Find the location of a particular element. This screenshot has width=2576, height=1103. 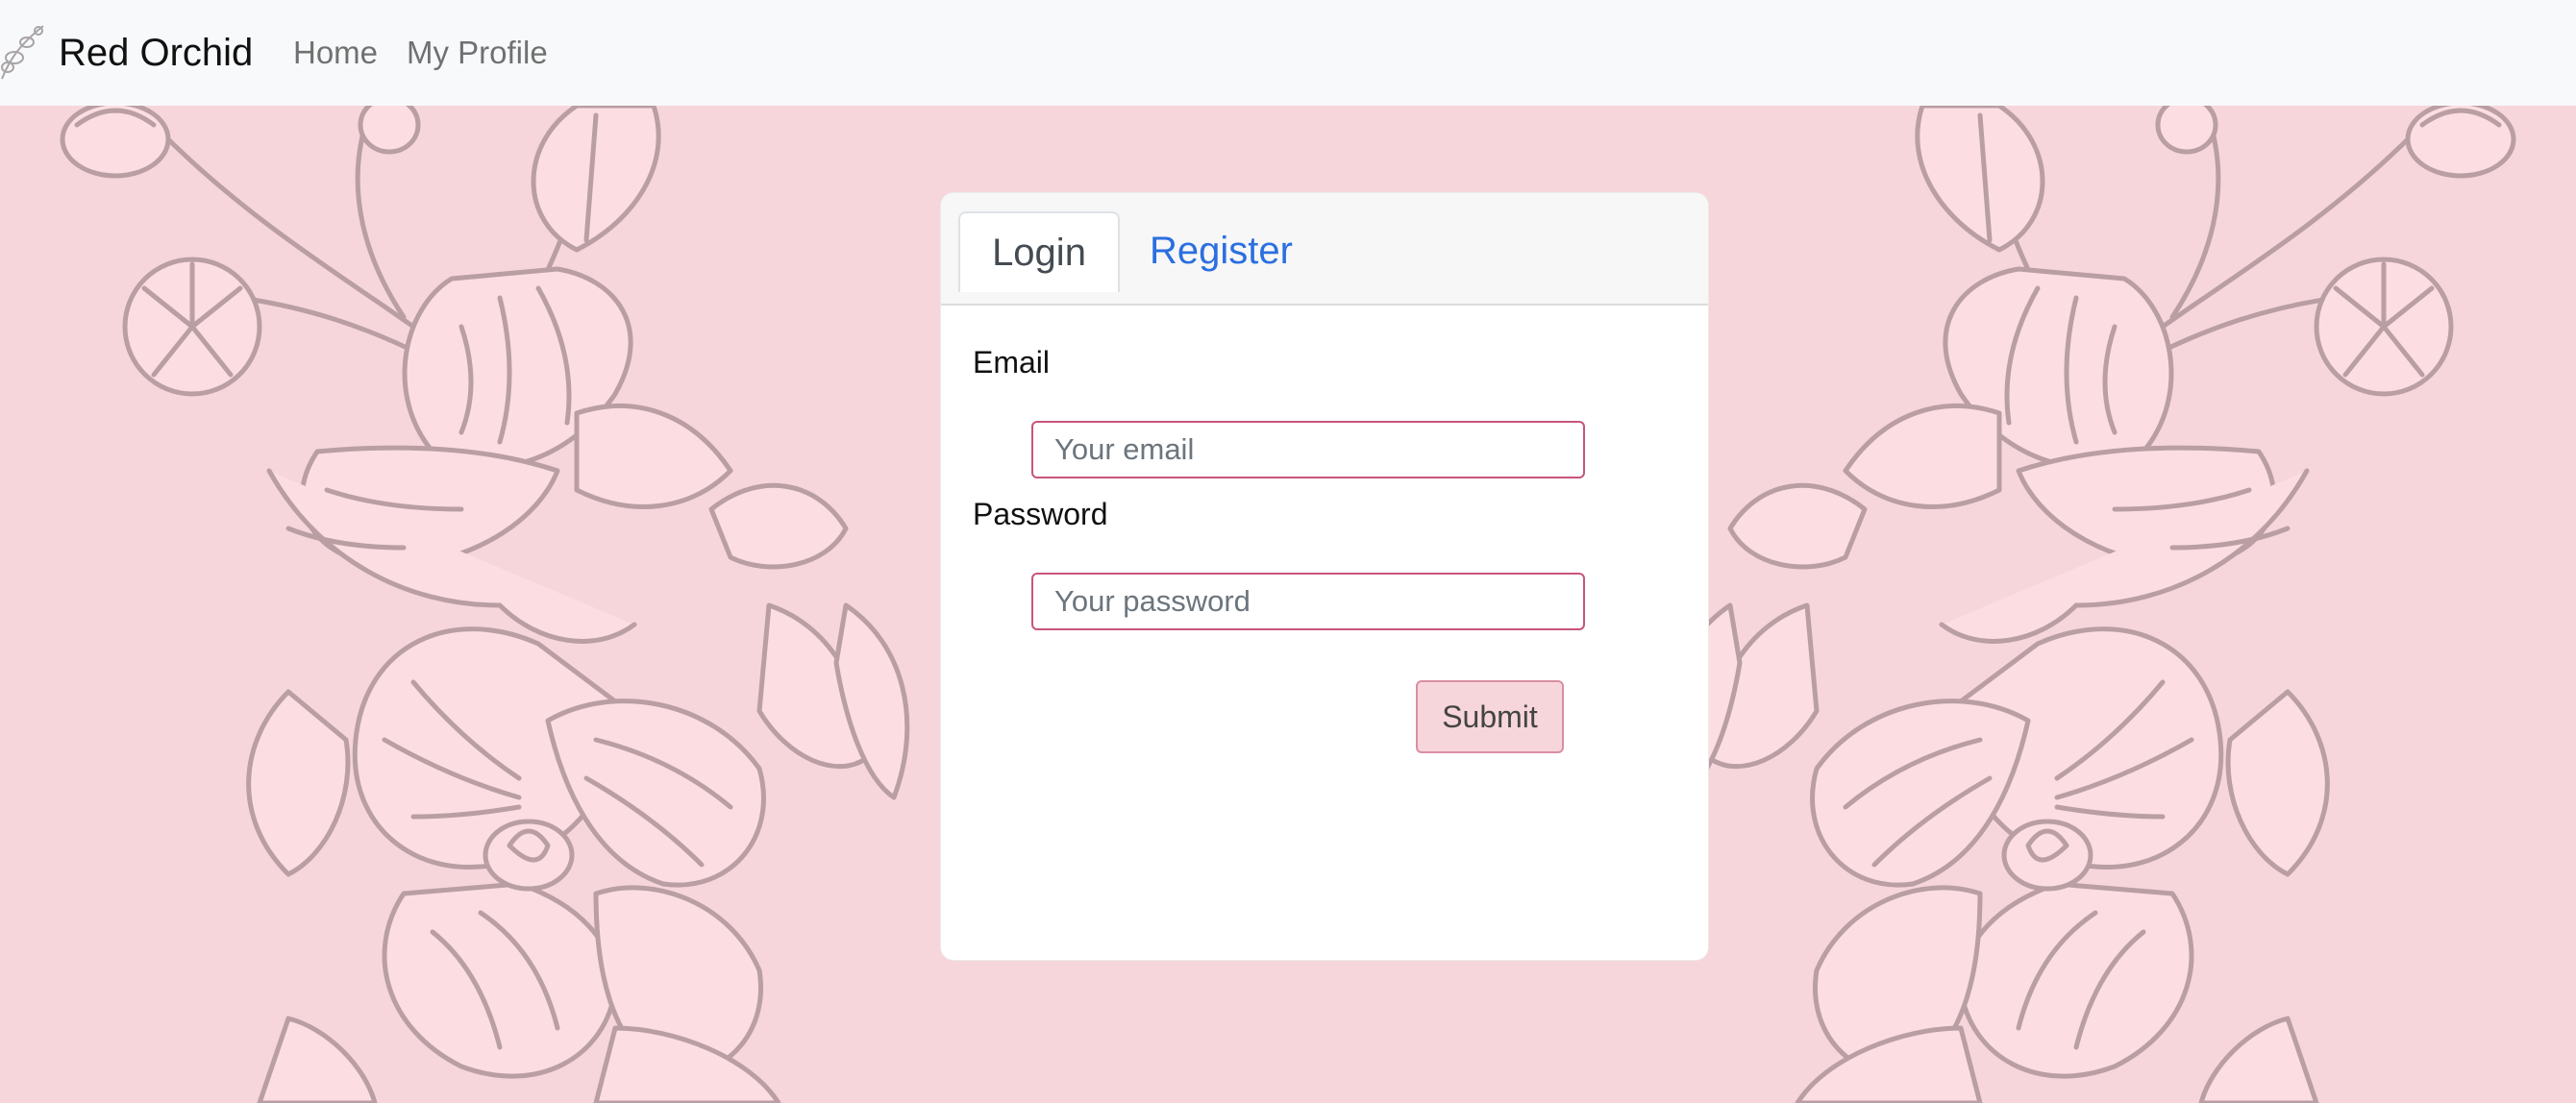

password-label: Password is located at coordinates (1040, 514).